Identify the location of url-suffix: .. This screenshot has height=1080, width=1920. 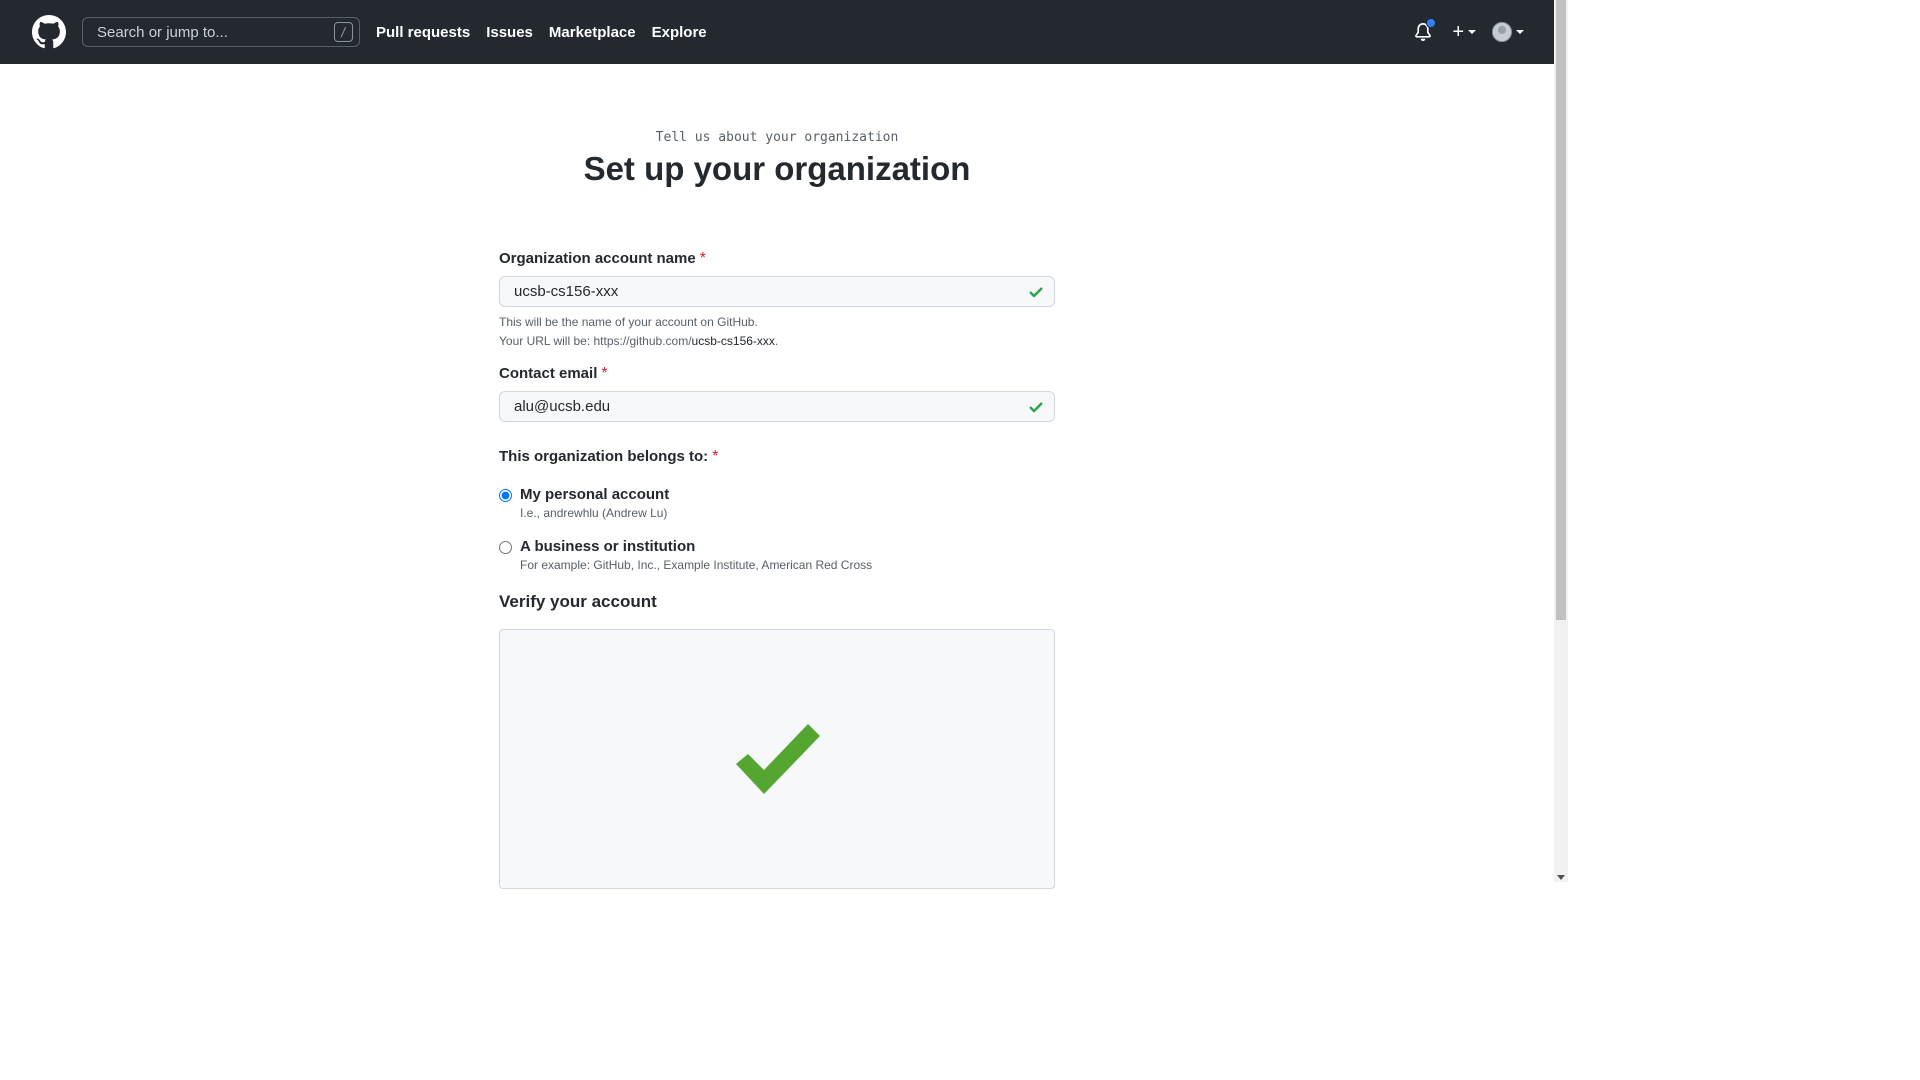
(776, 341).